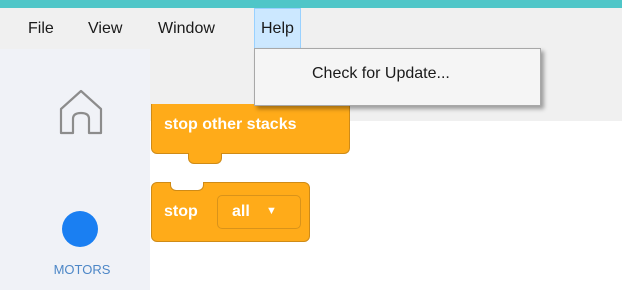 This screenshot has height=290, width=622. What do you see at coordinates (241, 211) in the screenshot?
I see `dropdown-value: all` at bounding box center [241, 211].